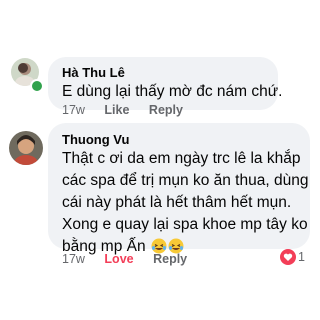 The width and height of the screenshot is (320, 320). What do you see at coordinates (185, 224) in the screenshot?
I see `comment-text-line: Xong e quay lại spa khoe mp tây ko` at bounding box center [185, 224].